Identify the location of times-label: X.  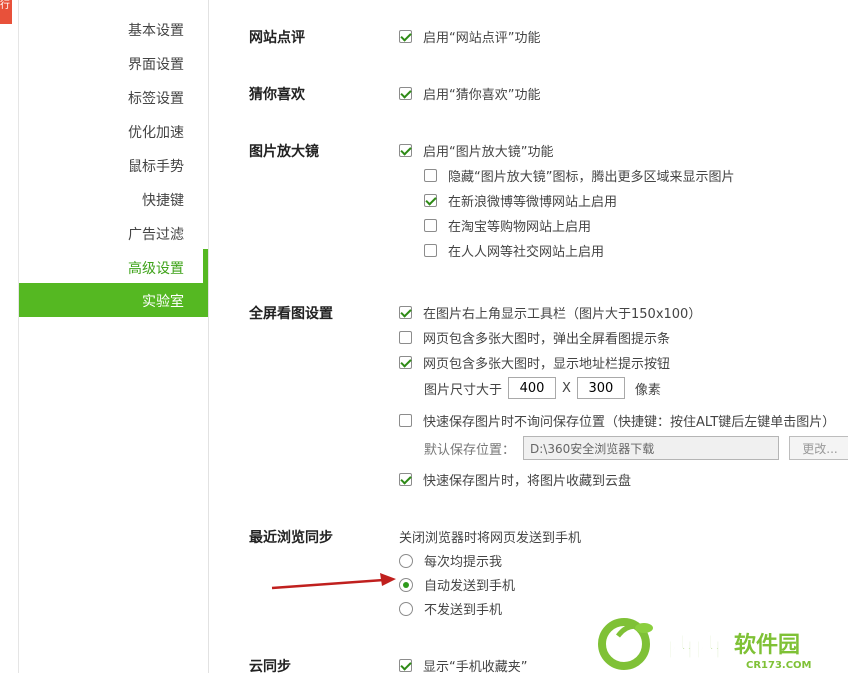
(566, 388).